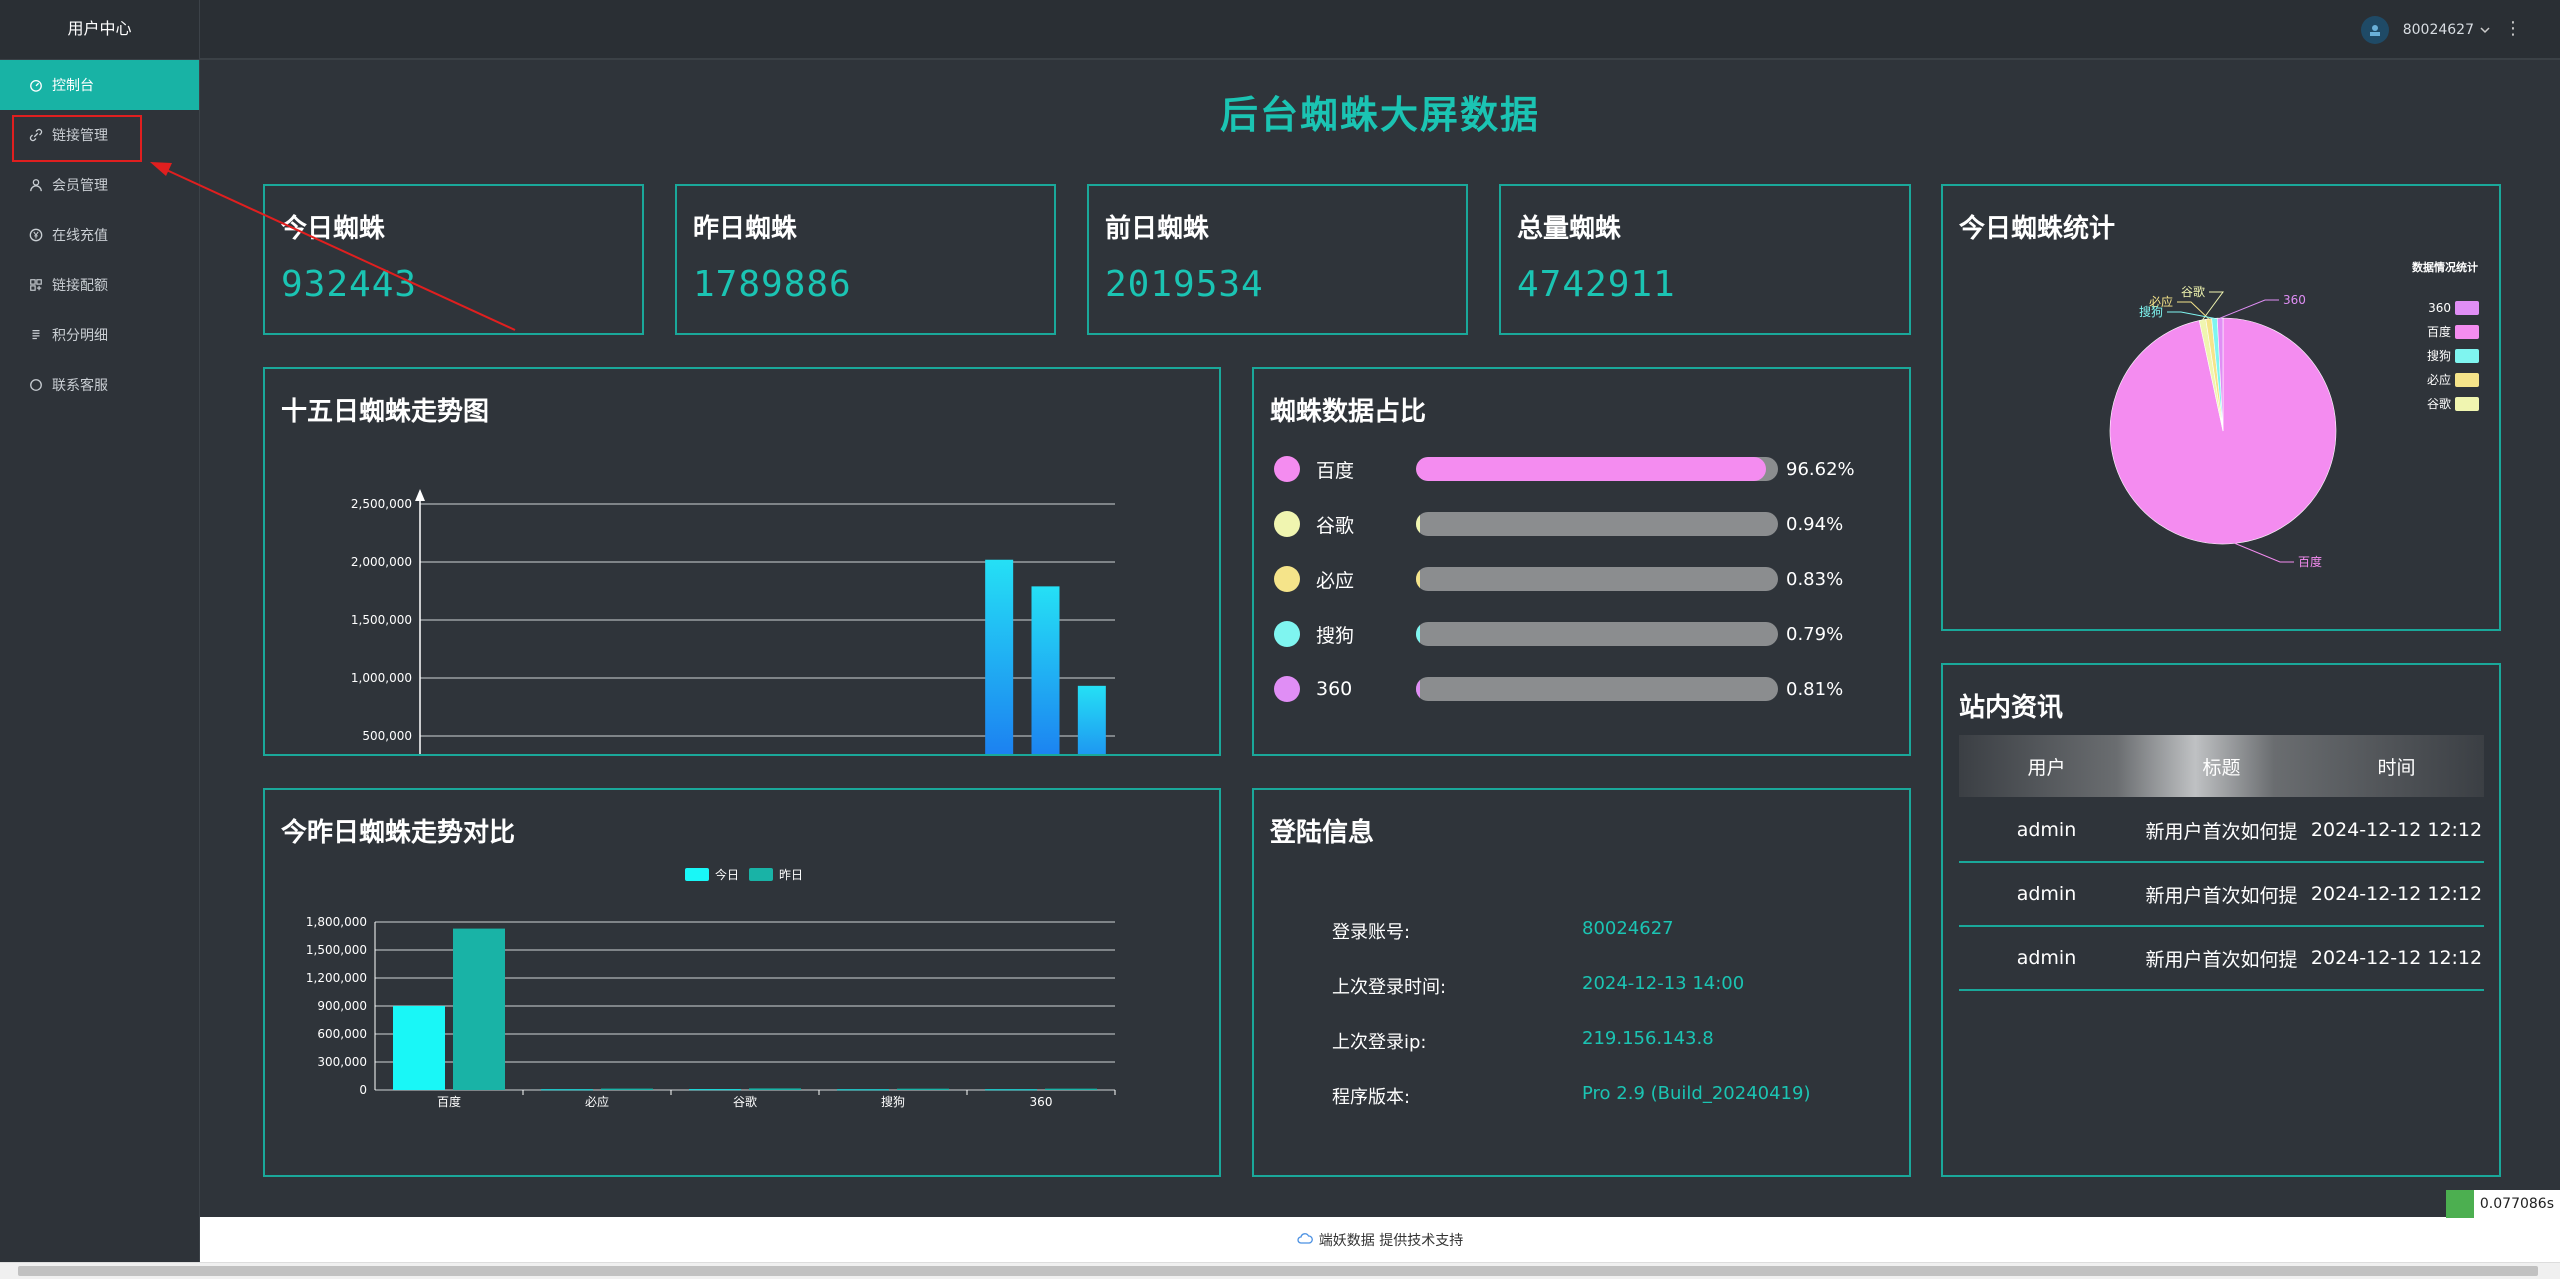 This screenshot has width=2560, height=1279. What do you see at coordinates (99, 385) in the screenshot?
I see `sidebar-item-contact-support: 联系客服` at bounding box center [99, 385].